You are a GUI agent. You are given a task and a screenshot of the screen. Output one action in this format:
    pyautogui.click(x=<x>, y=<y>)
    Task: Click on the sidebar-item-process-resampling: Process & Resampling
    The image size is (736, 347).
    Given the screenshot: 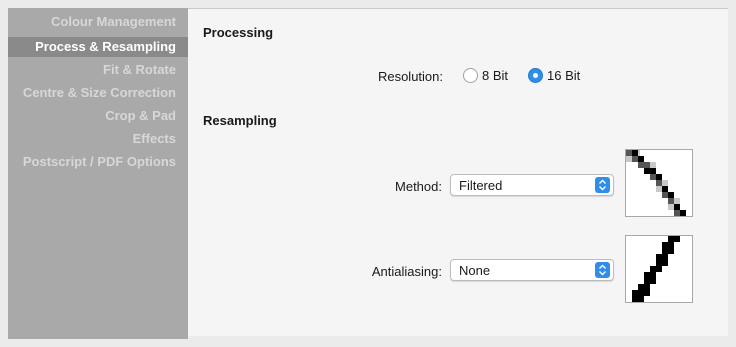 What is the action you would take?
    pyautogui.click(x=98, y=47)
    